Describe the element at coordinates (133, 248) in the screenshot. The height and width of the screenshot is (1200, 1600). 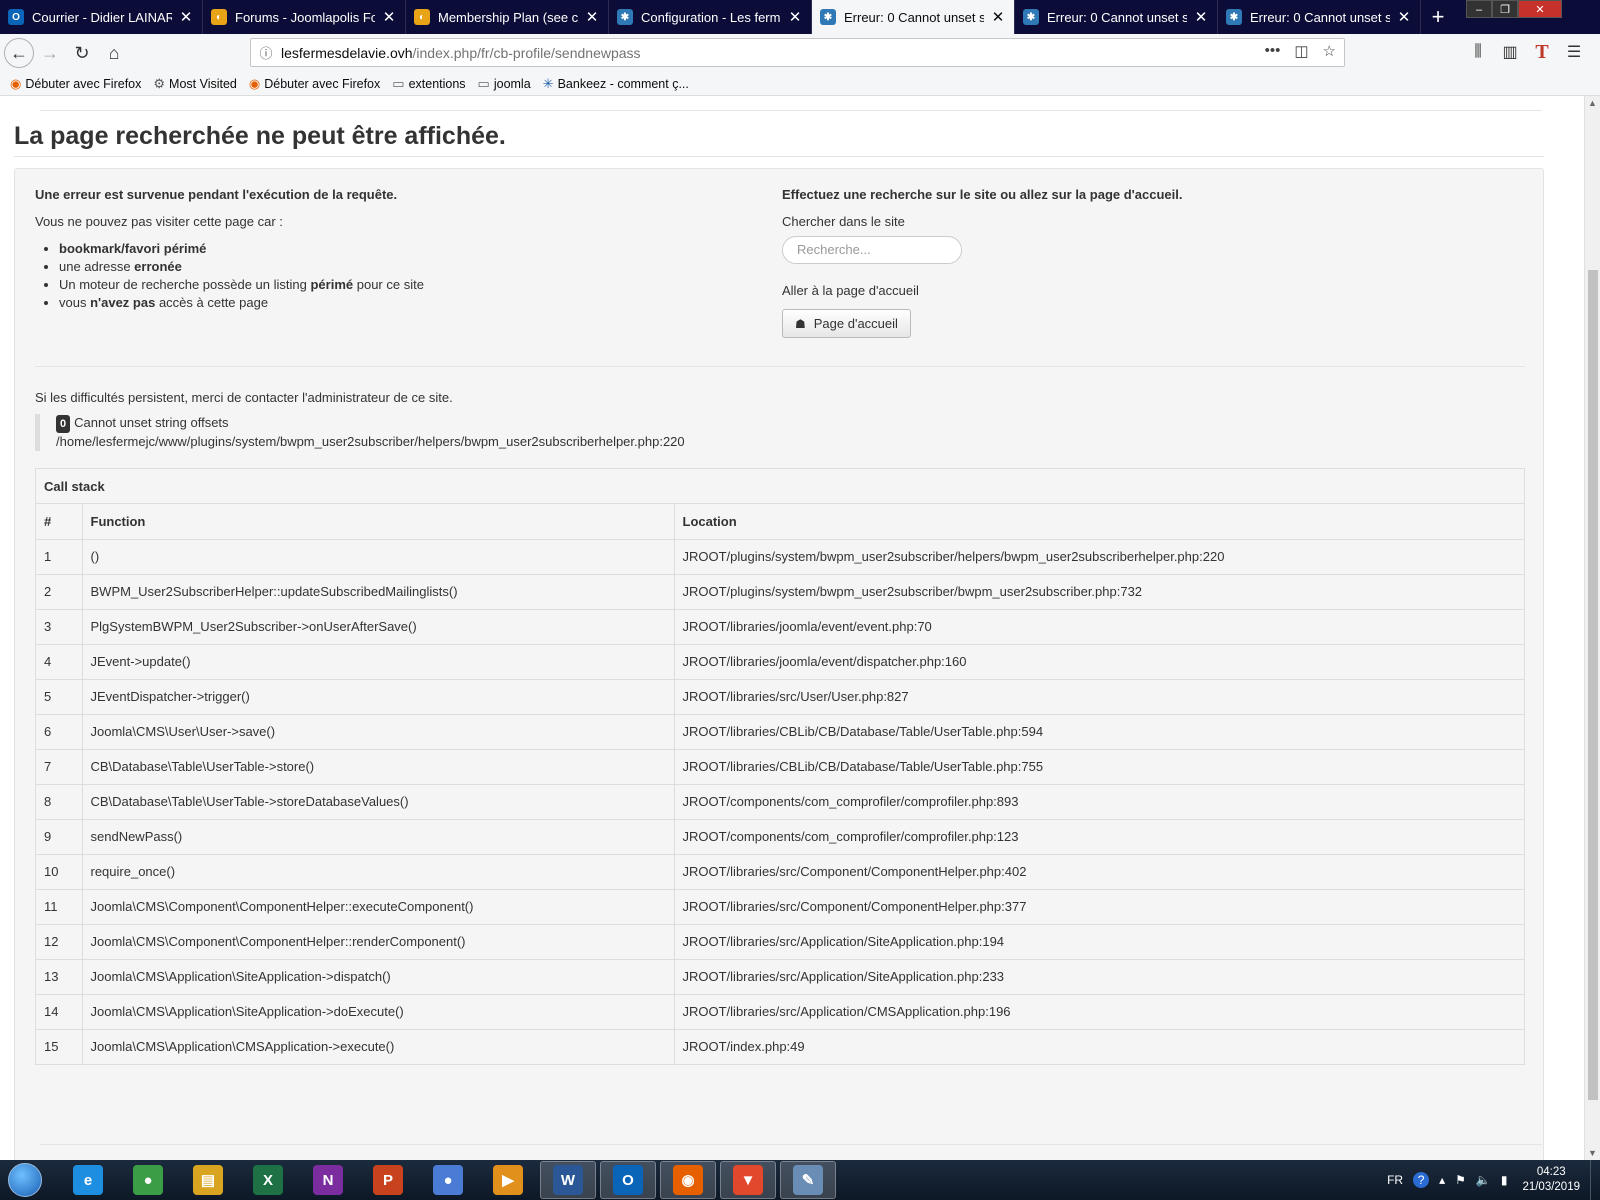
I see `reason-bold: bookmark/favori périmé` at that location.